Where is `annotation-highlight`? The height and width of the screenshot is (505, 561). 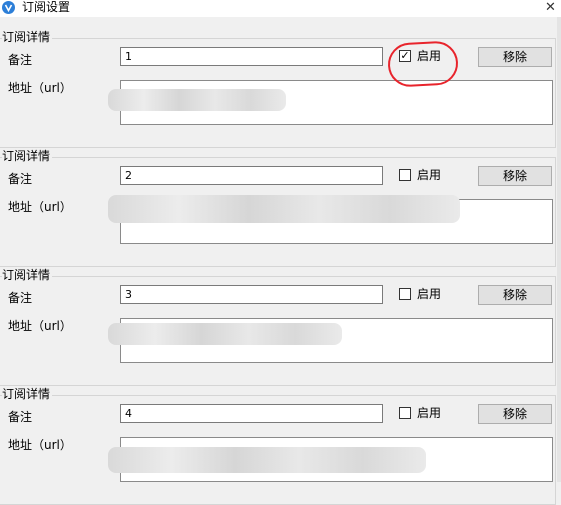 annotation-highlight is located at coordinates (423, 64).